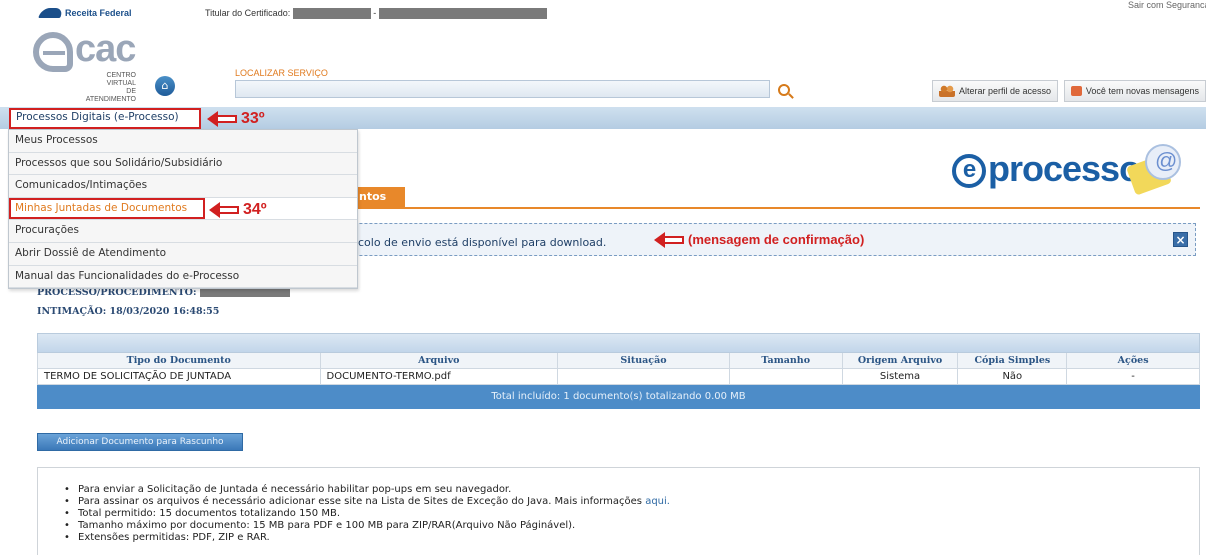  Describe the element at coordinates (121, 79) in the screenshot. I see `ecac-subtitle-line1: CENTRO VIRTUAL` at that location.